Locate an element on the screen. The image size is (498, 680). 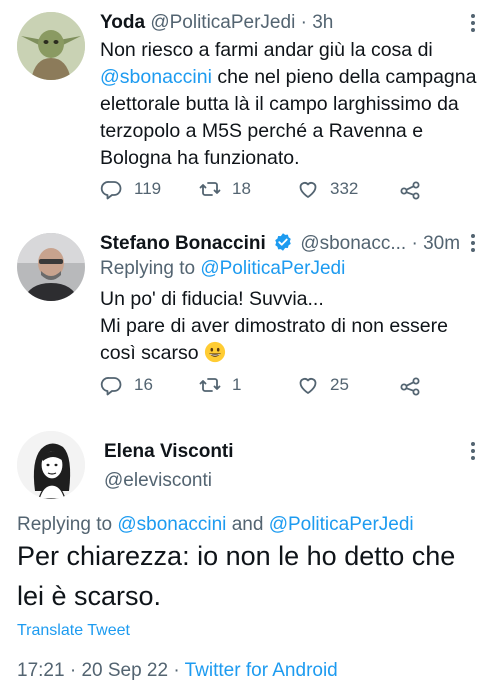
verified-badge-icon is located at coordinates (283, 242).